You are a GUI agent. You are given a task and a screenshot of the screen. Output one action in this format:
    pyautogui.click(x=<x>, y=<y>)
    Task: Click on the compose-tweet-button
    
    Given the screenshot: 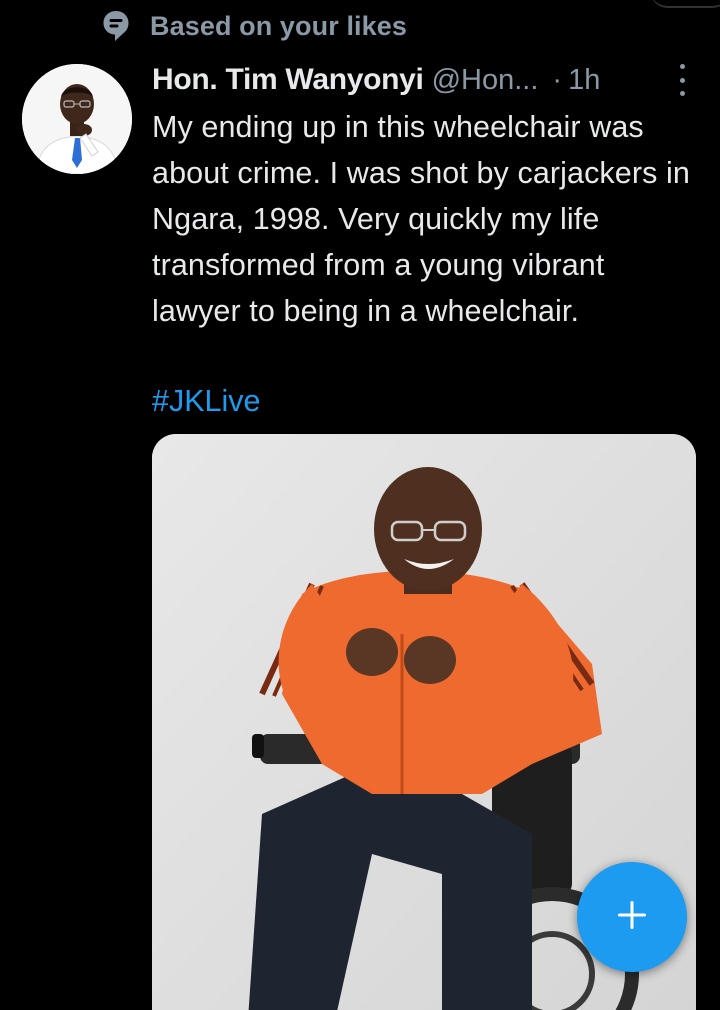 What is the action you would take?
    pyautogui.click(x=632, y=917)
    